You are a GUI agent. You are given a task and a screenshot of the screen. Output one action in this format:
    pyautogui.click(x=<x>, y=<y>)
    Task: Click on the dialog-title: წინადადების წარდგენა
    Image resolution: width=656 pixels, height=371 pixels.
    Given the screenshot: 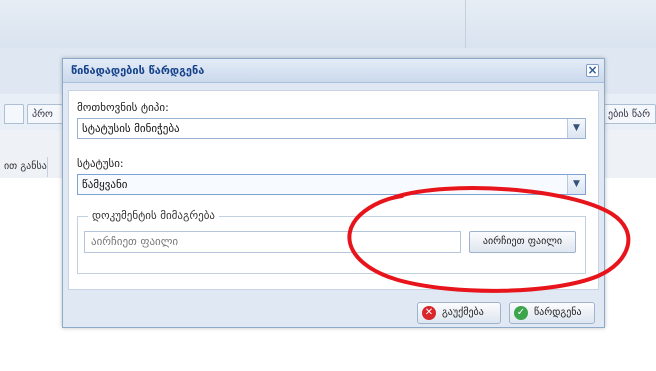 What is the action you would take?
    pyautogui.click(x=333, y=71)
    